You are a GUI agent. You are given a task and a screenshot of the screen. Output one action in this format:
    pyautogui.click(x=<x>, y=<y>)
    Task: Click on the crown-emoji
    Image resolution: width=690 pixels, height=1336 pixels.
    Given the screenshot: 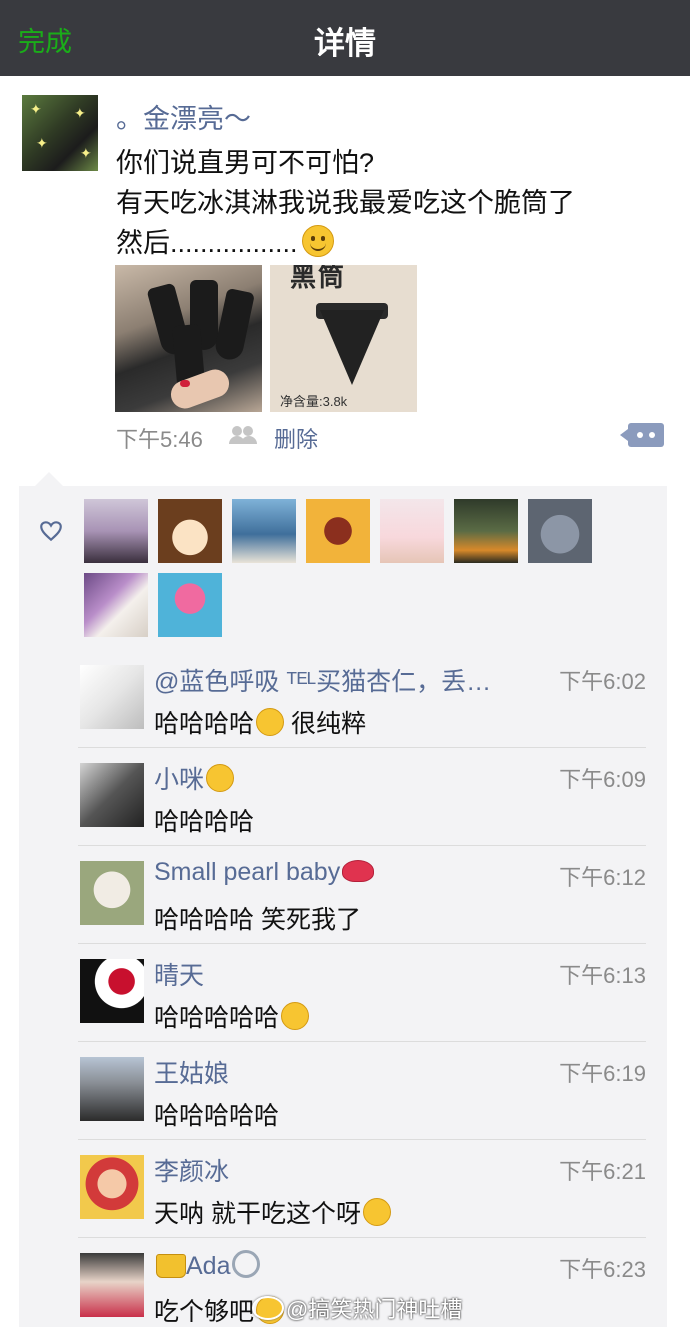 What is the action you would take?
    pyautogui.click(x=171, y=1266)
    